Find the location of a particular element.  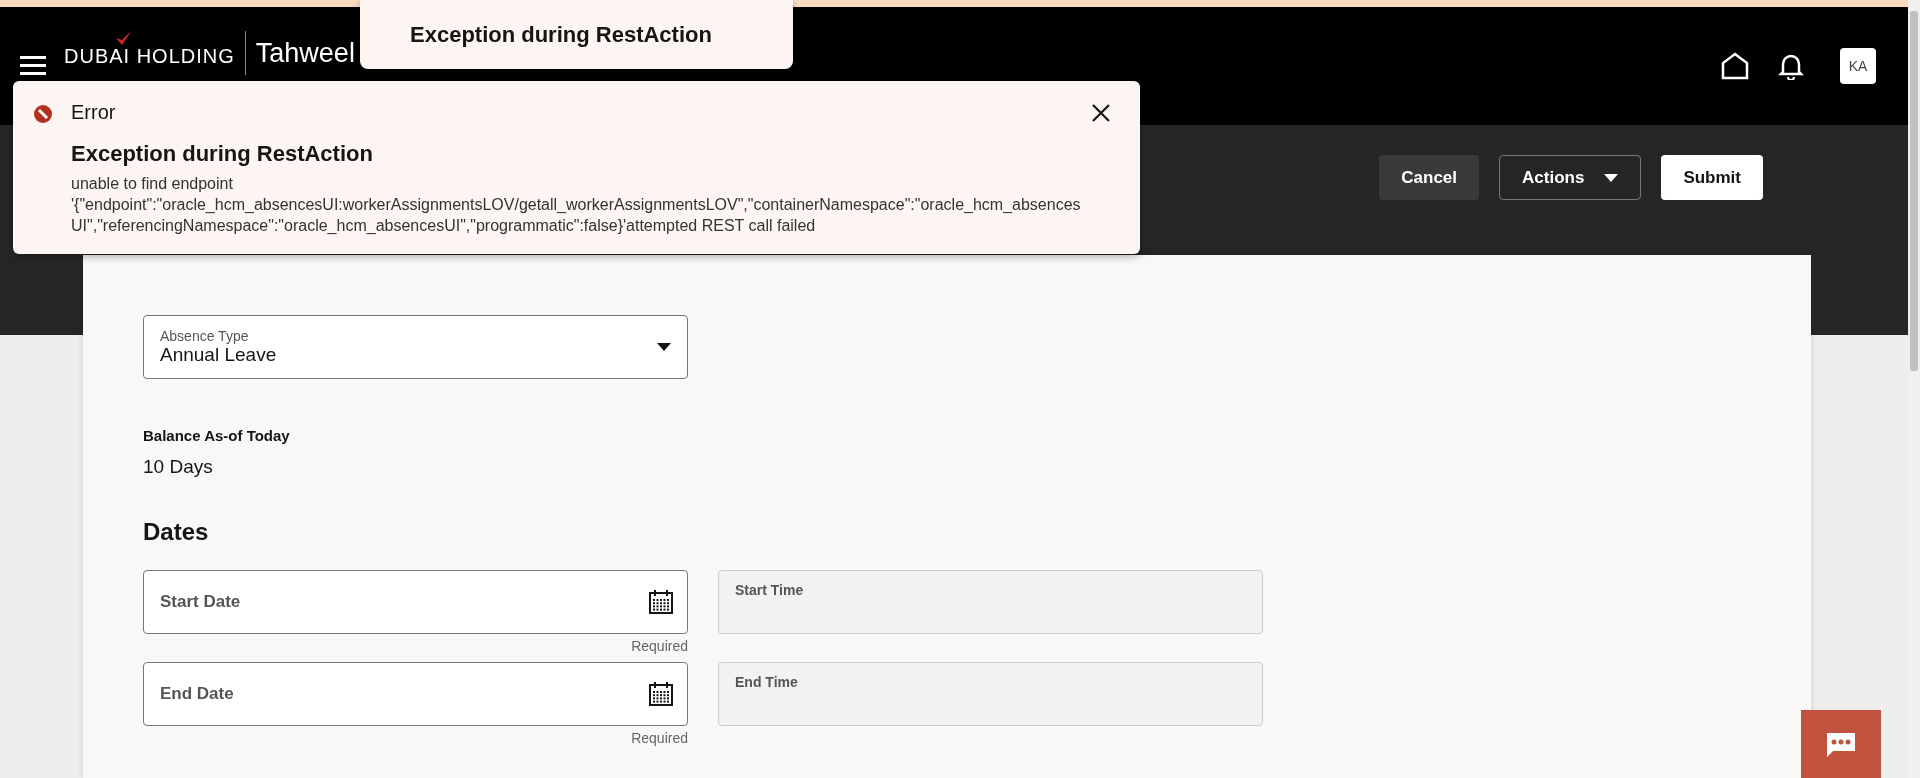

chat-button is located at coordinates (1841, 744).